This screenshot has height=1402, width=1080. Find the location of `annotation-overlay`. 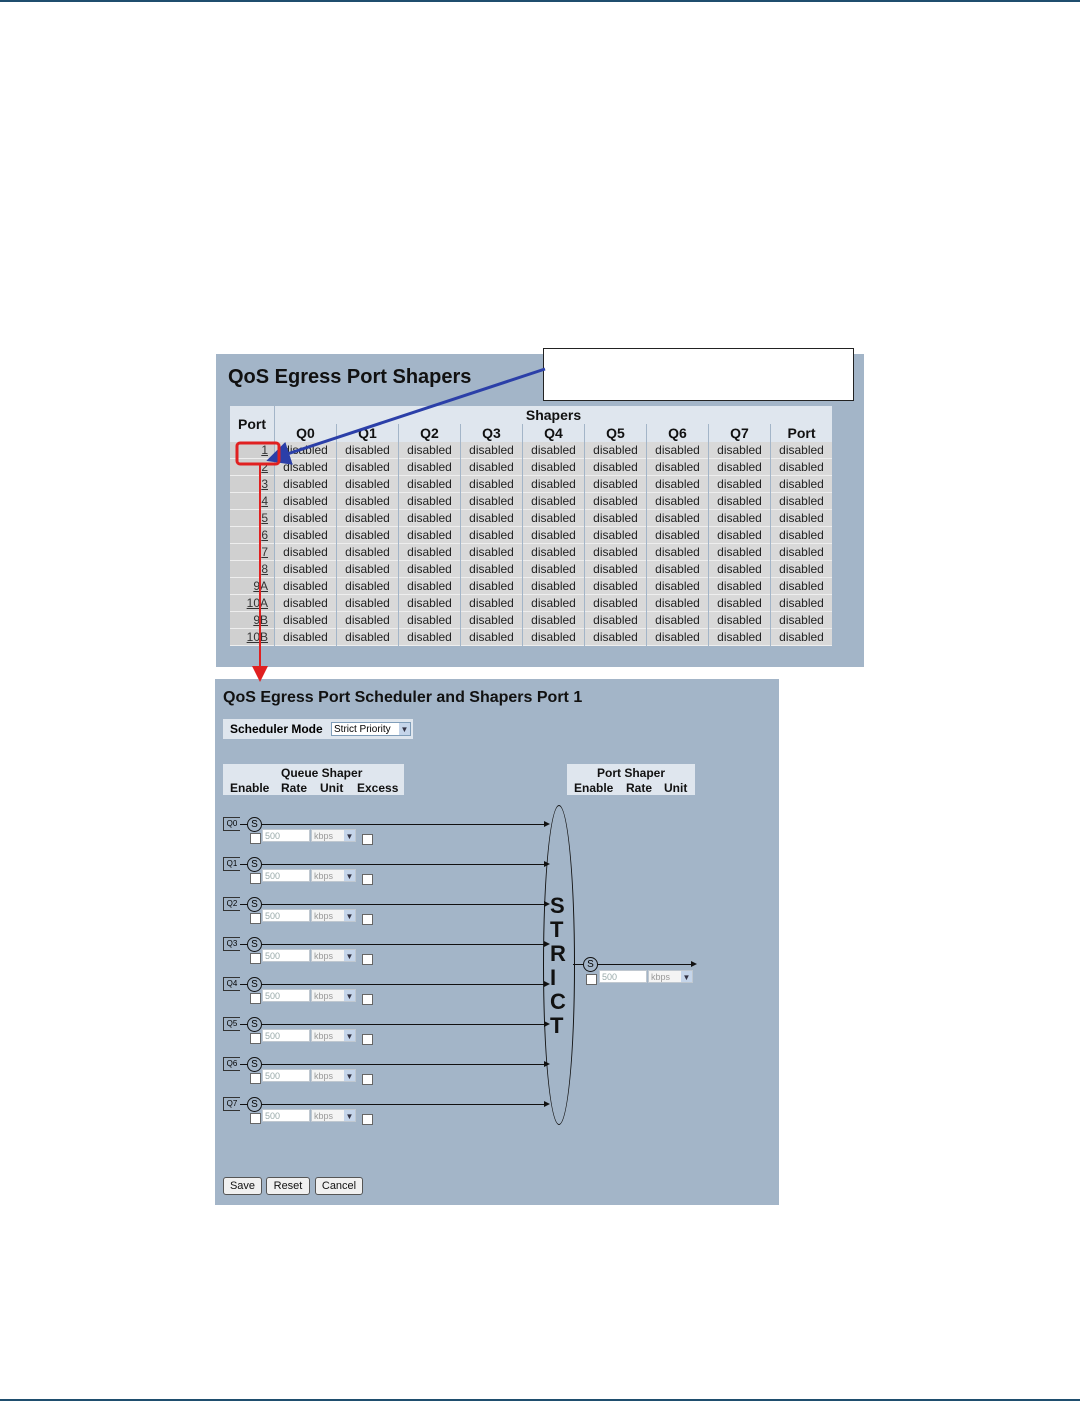

annotation-overlay is located at coordinates (390, 524).